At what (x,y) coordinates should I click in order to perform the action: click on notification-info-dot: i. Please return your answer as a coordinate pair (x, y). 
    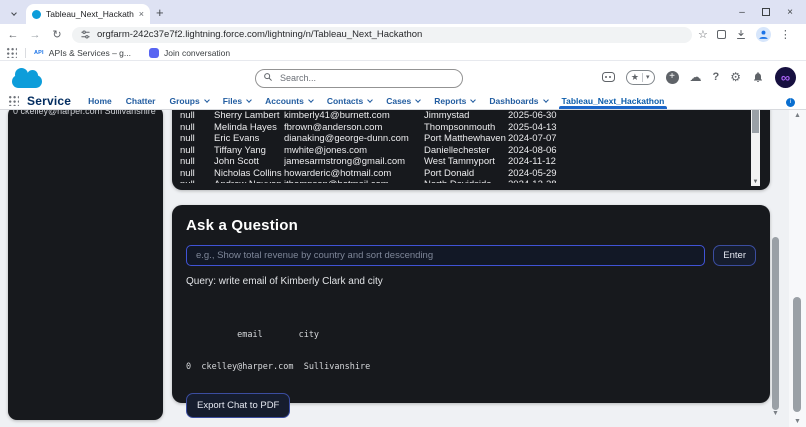
    Looking at the image, I should click on (790, 102).